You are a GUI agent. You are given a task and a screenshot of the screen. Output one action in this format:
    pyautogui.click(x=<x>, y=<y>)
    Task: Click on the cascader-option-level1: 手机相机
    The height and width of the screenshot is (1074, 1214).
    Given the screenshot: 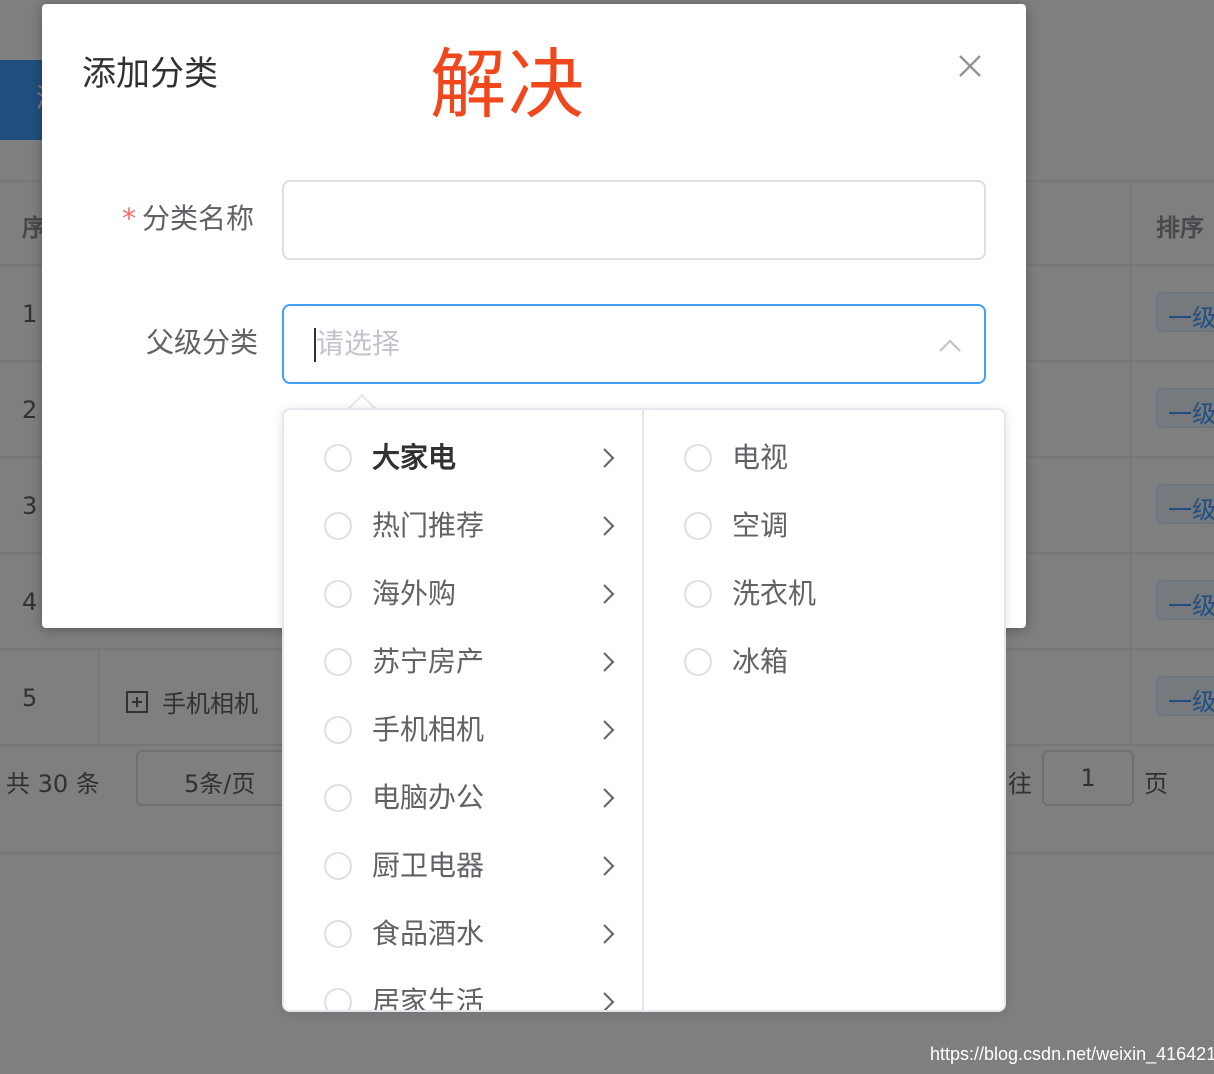 What is the action you would take?
    pyautogui.click(x=463, y=730)
    